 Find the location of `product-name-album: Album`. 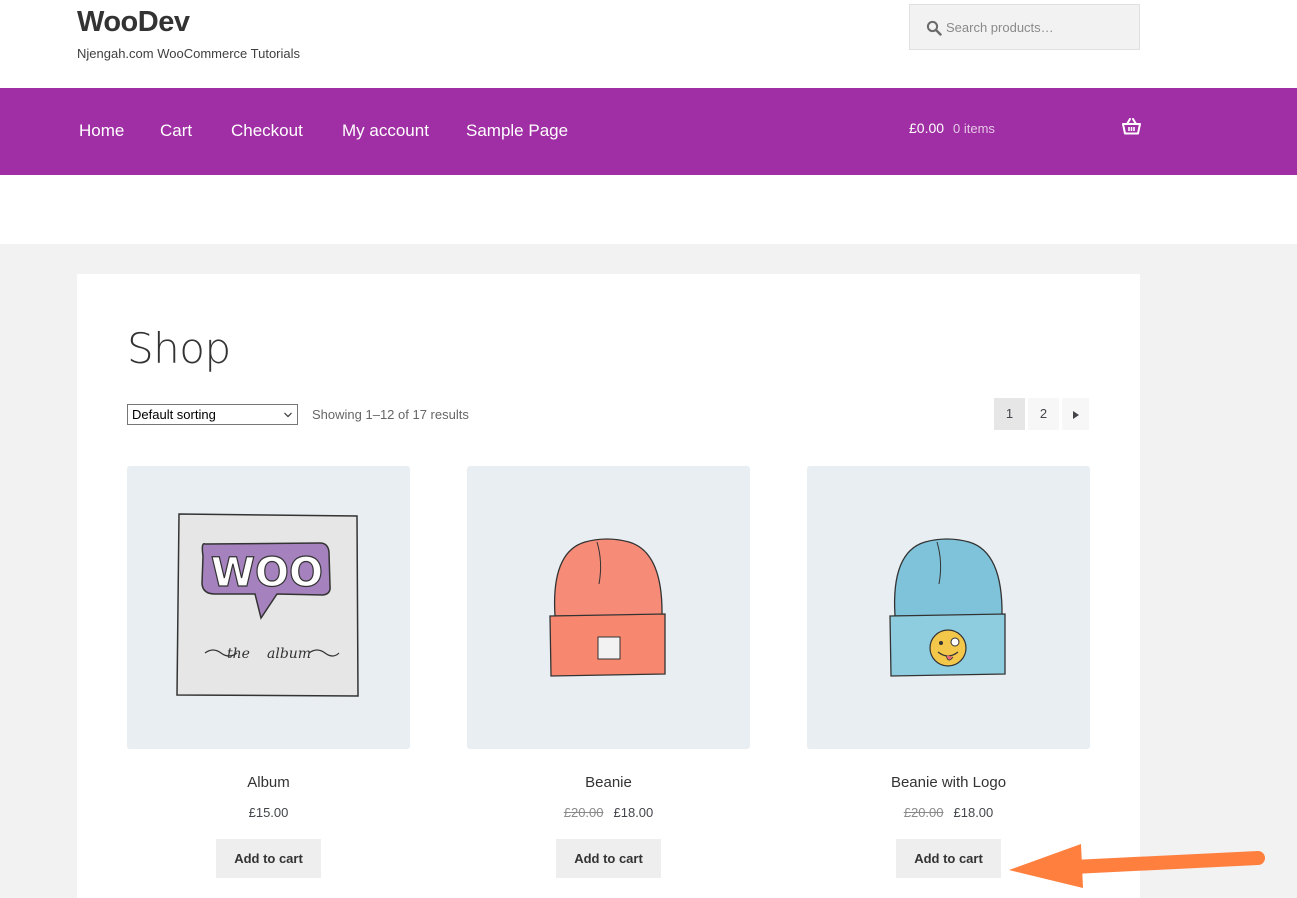

product-name-album: Album is located at coordinates (268, 782).